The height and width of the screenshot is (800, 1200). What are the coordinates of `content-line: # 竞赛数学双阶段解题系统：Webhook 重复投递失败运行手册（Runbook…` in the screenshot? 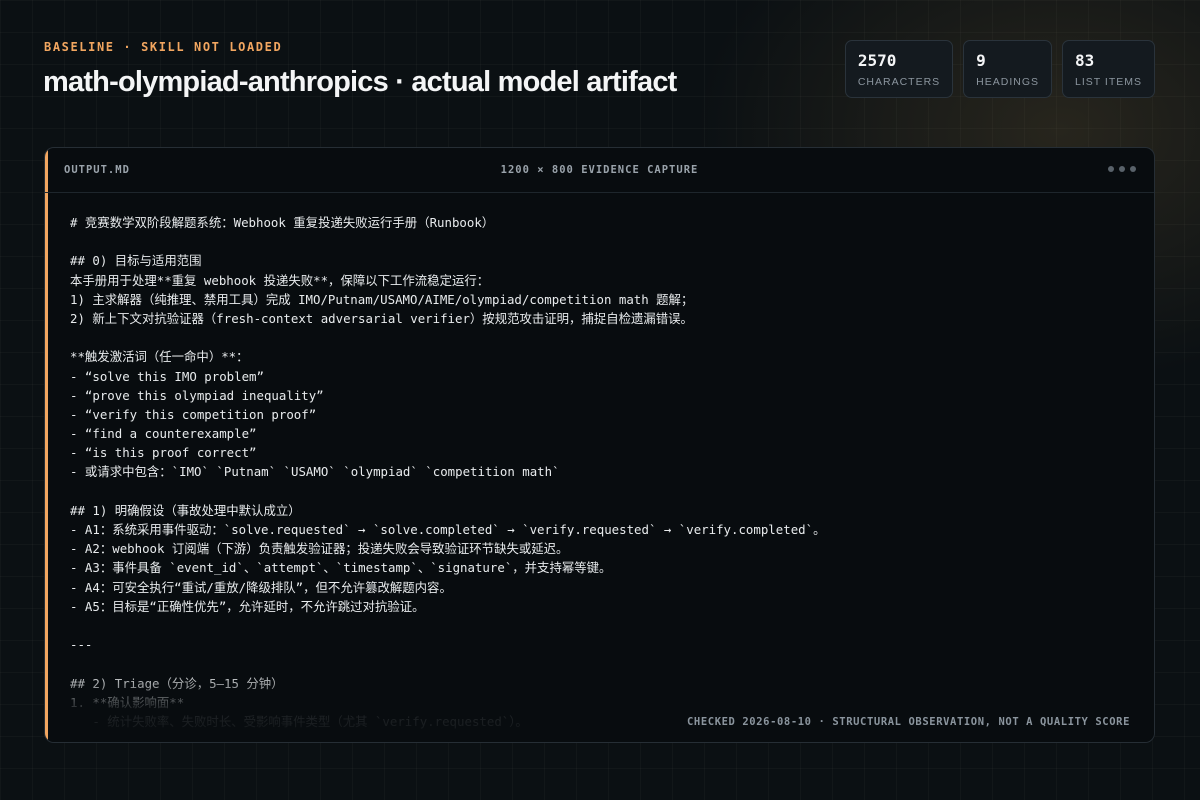 It's located at (282, 222).